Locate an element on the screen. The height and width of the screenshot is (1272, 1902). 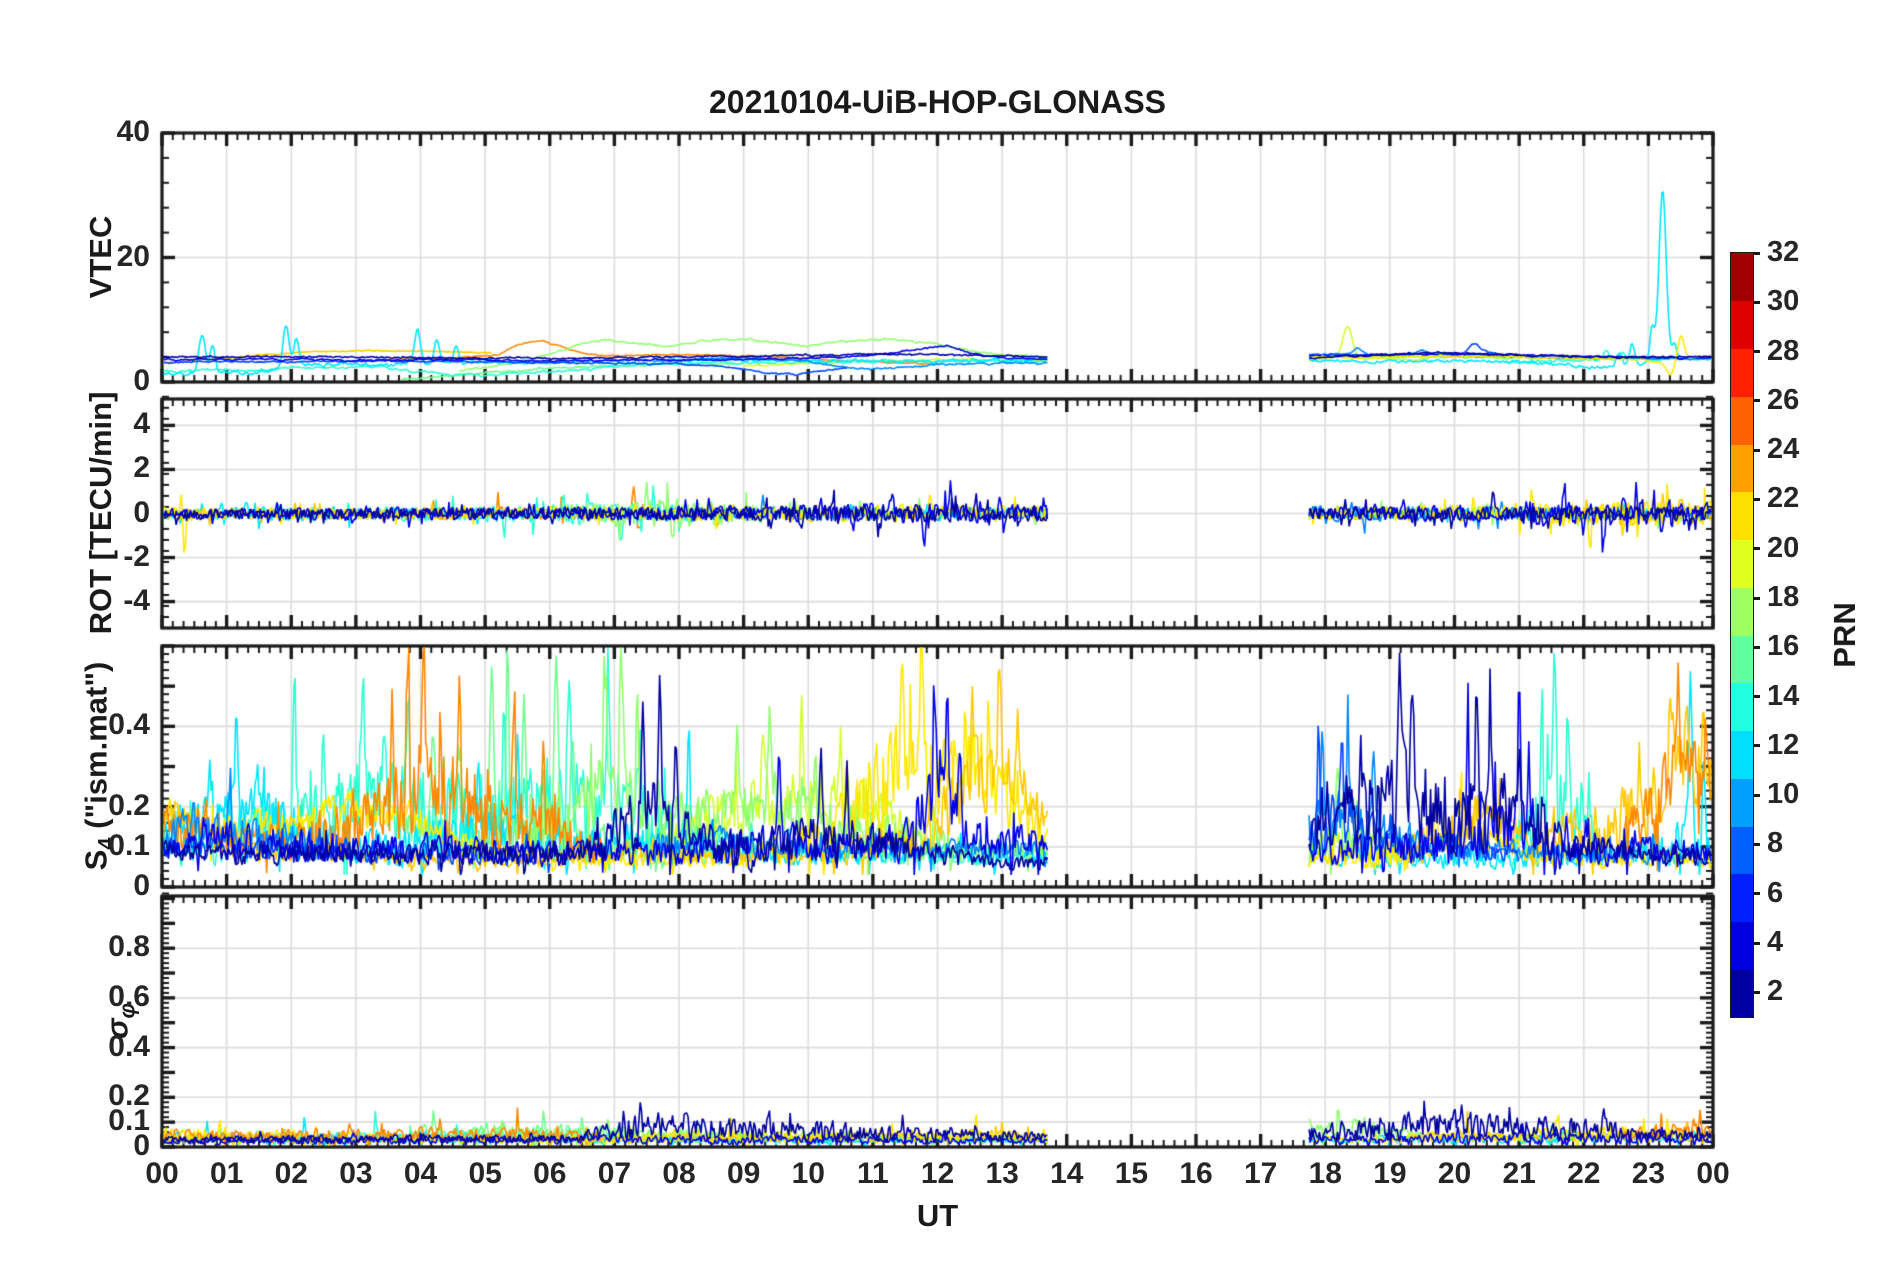
colorbar-frame is located at coordinates (1742, 635).